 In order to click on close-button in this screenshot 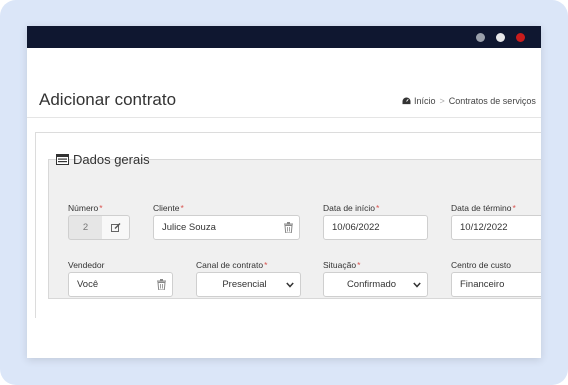, I will do `click(520, 37)`.